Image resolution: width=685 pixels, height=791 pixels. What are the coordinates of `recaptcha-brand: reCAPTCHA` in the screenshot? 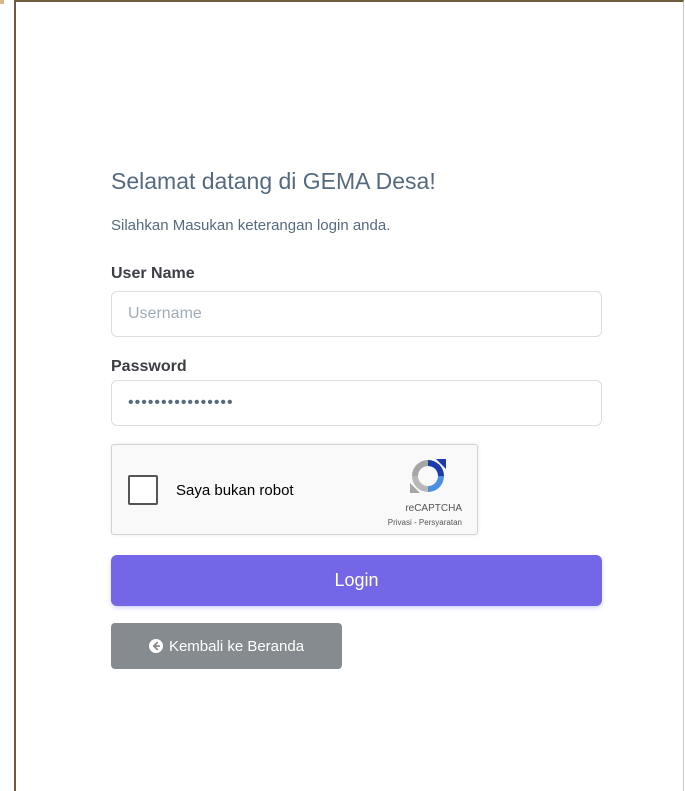 It's located at (433, 508).